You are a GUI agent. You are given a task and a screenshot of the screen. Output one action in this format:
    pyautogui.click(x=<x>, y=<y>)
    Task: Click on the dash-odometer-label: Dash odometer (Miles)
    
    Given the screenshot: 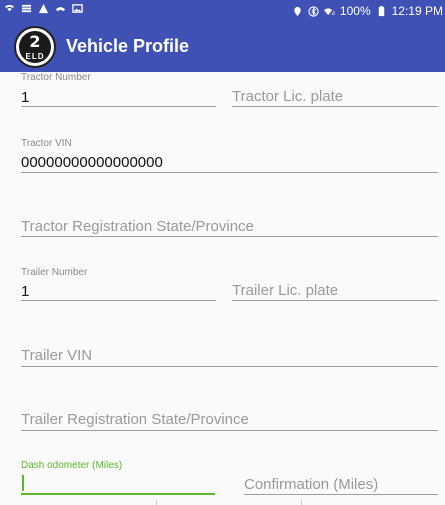 What is the action you would take?
    pyautogui.click(x=72, y=465)
    